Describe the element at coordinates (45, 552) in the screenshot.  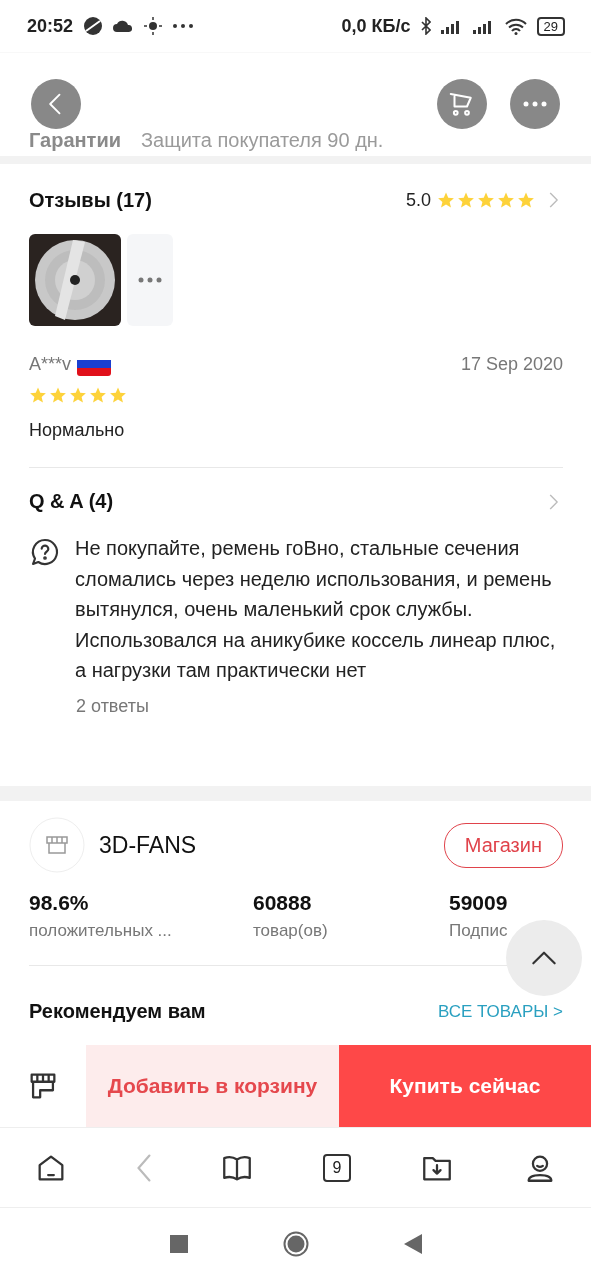
I see `question-icon` at that location.